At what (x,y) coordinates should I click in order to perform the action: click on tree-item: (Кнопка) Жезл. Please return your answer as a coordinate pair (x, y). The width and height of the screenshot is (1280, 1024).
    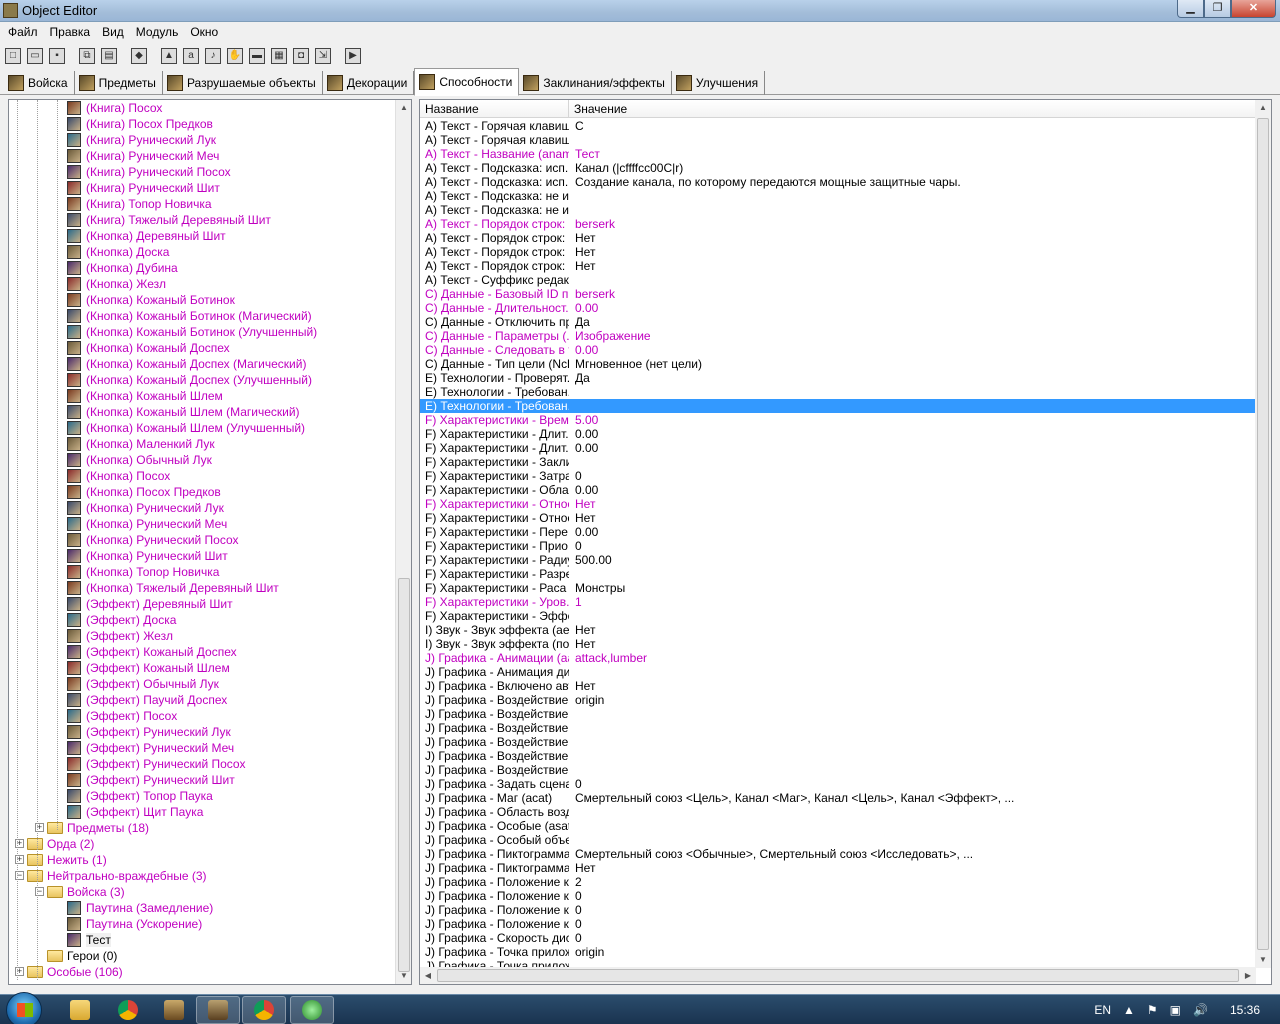
    Looking at the image, I should click on (202, 284).